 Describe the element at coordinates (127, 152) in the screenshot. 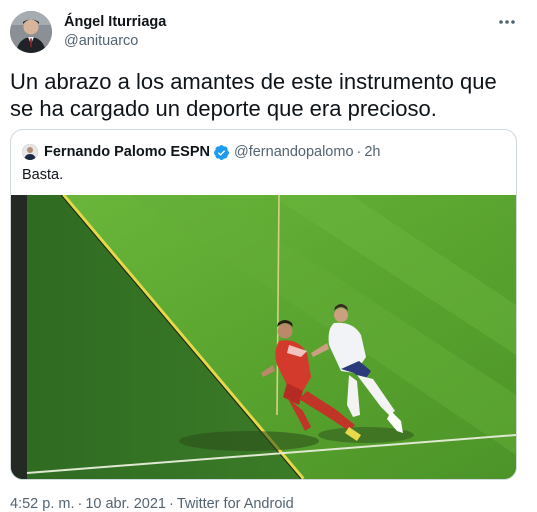

I see `quoted-author-name: Fernando Palomo ESPN` at that location.